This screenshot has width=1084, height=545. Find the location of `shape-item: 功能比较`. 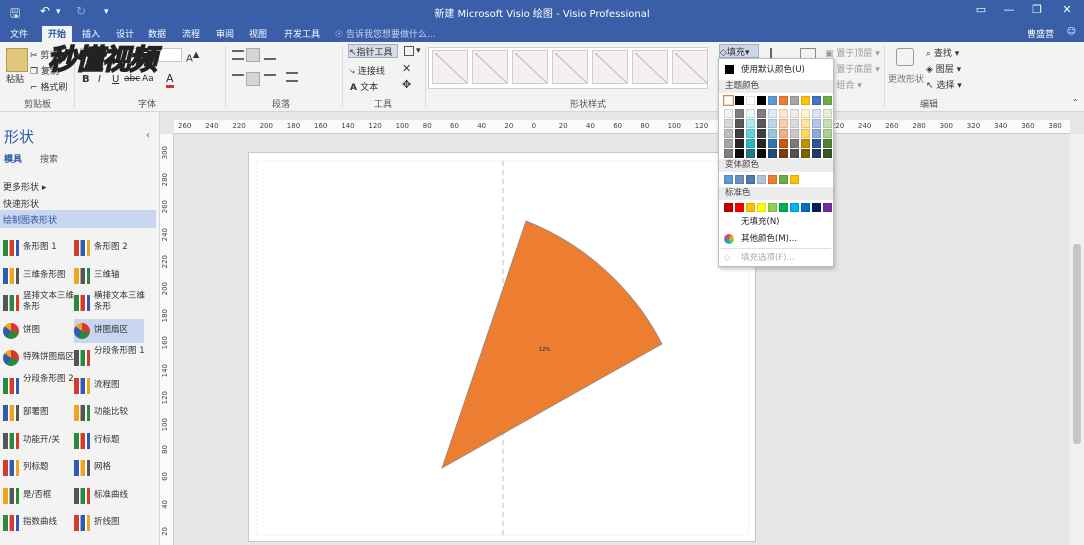

shape-item: 功能比较 is located at coordinates (109, 413).